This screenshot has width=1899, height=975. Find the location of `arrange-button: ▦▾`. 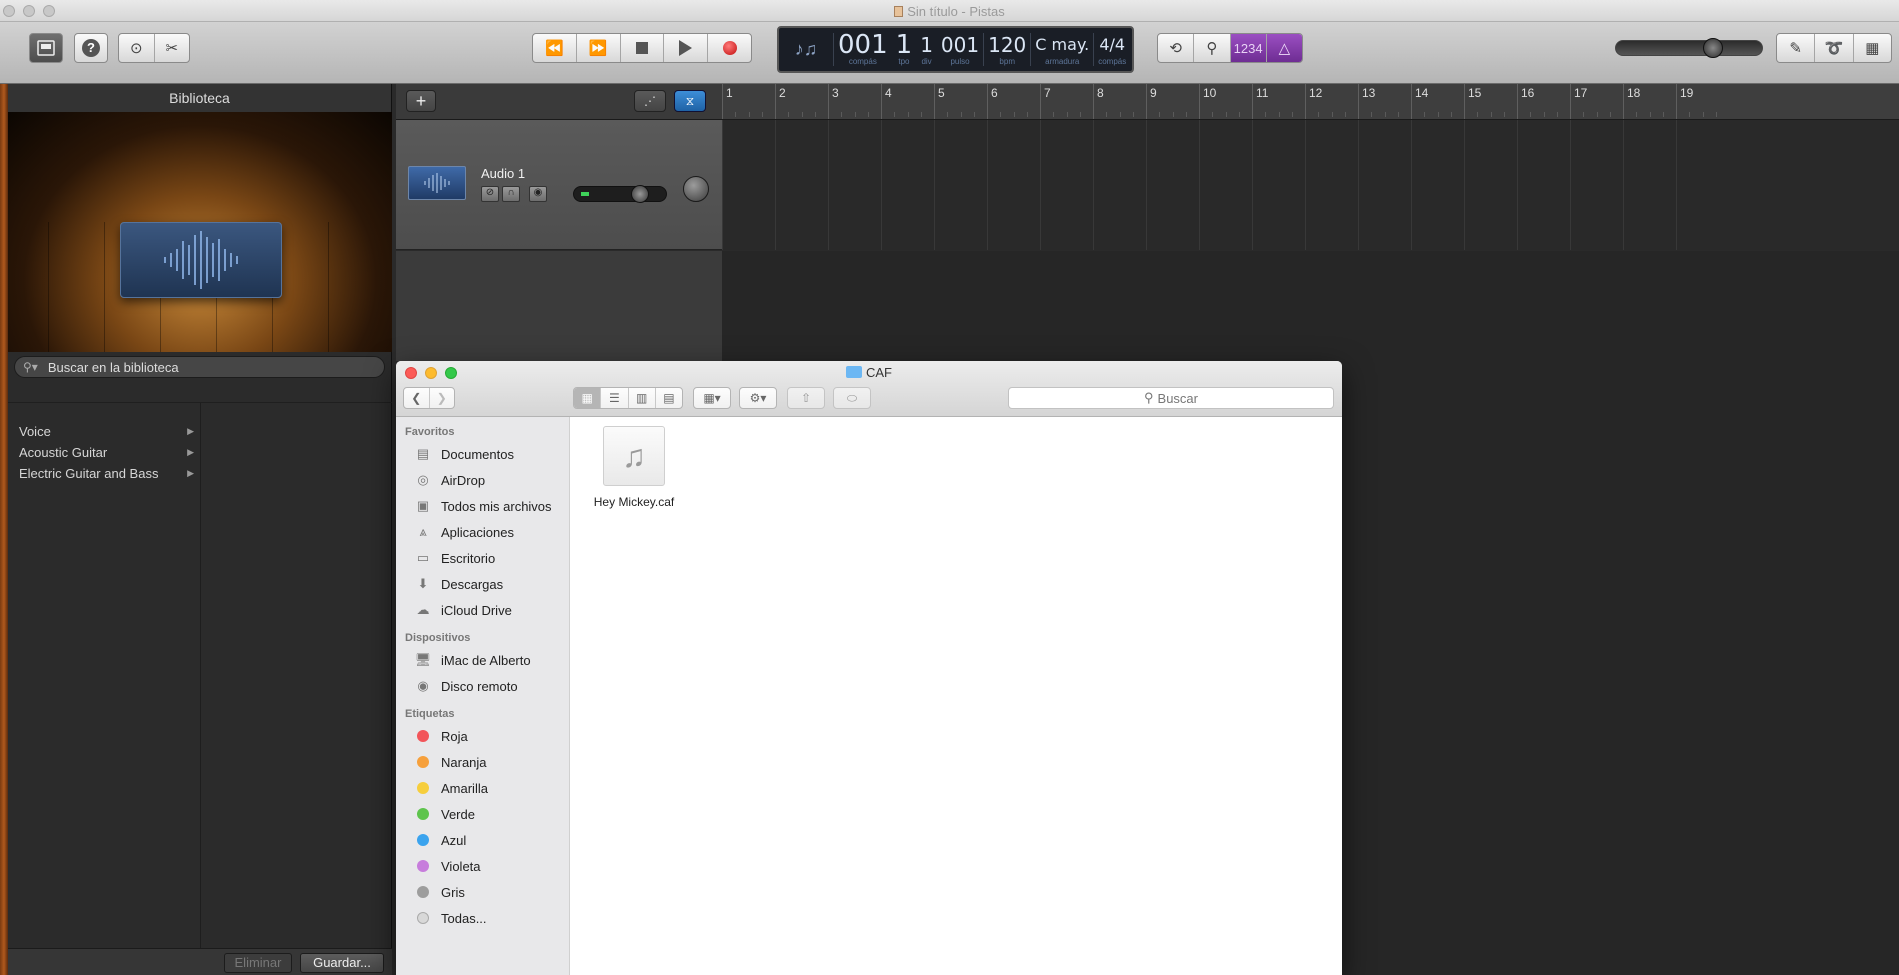

arrange-button: ▦▾ is located at coordinates (712, 398).